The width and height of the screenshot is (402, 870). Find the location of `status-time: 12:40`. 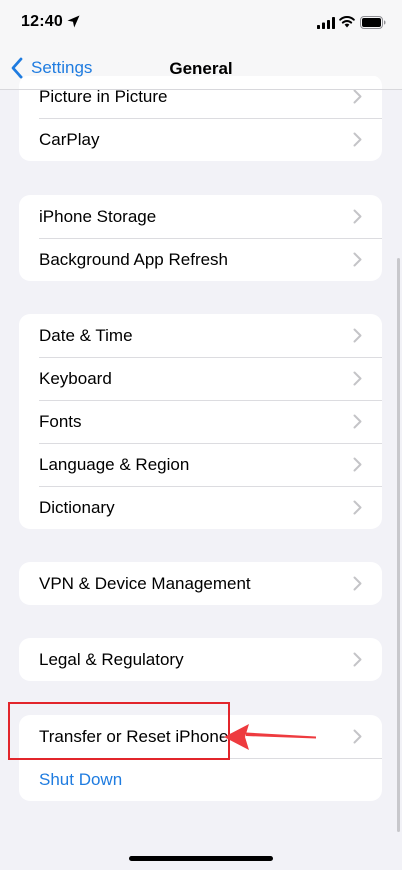

status-time: 12:40 is located at coordinates (42, 21).